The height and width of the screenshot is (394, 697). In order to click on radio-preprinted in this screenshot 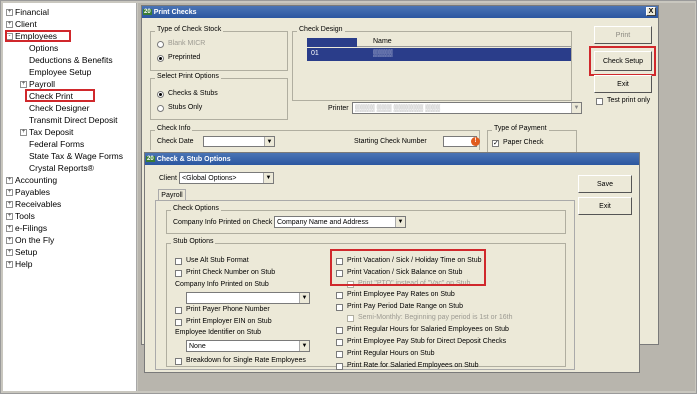, I will do `click(160, 58)`.